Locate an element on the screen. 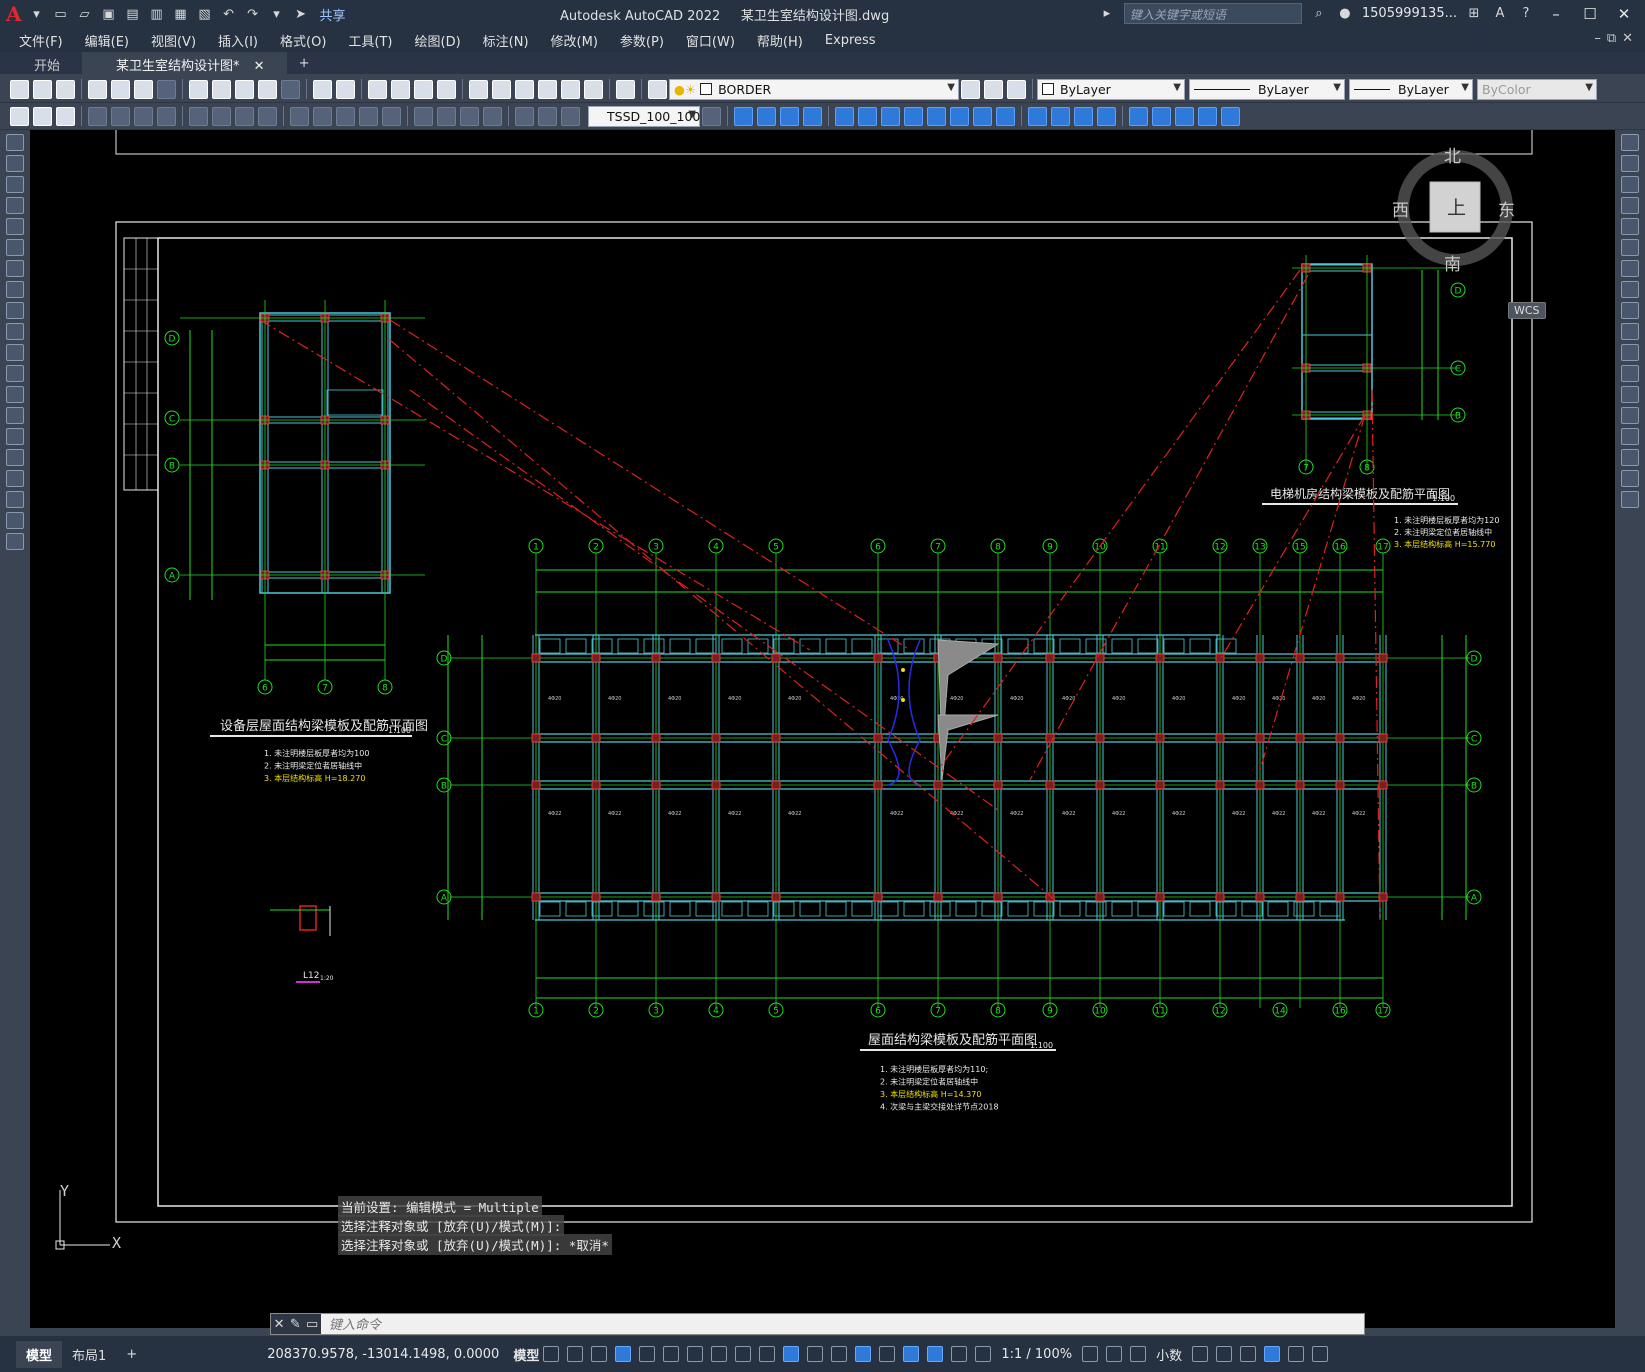  model-space-button: 模型 is located at coordinates (526, 1354).